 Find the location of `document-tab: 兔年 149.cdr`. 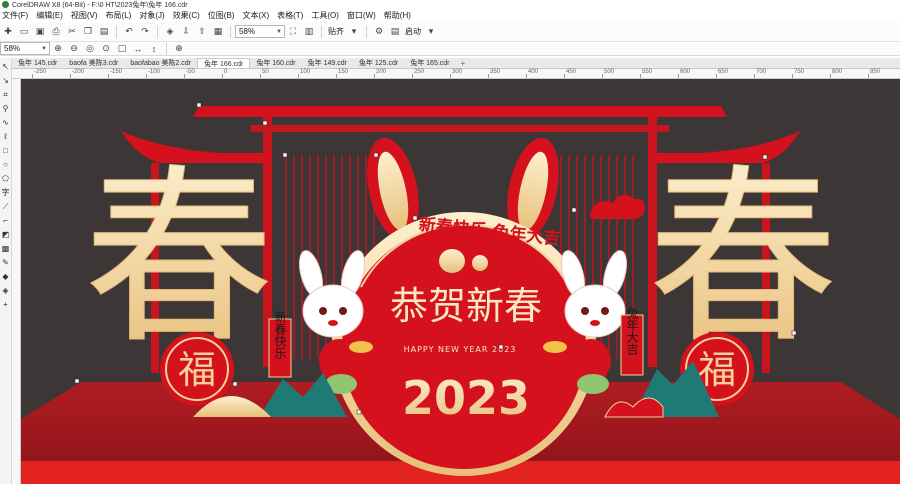

document-tab: 兔年 149.cdr is located at coordinates (327, 63).